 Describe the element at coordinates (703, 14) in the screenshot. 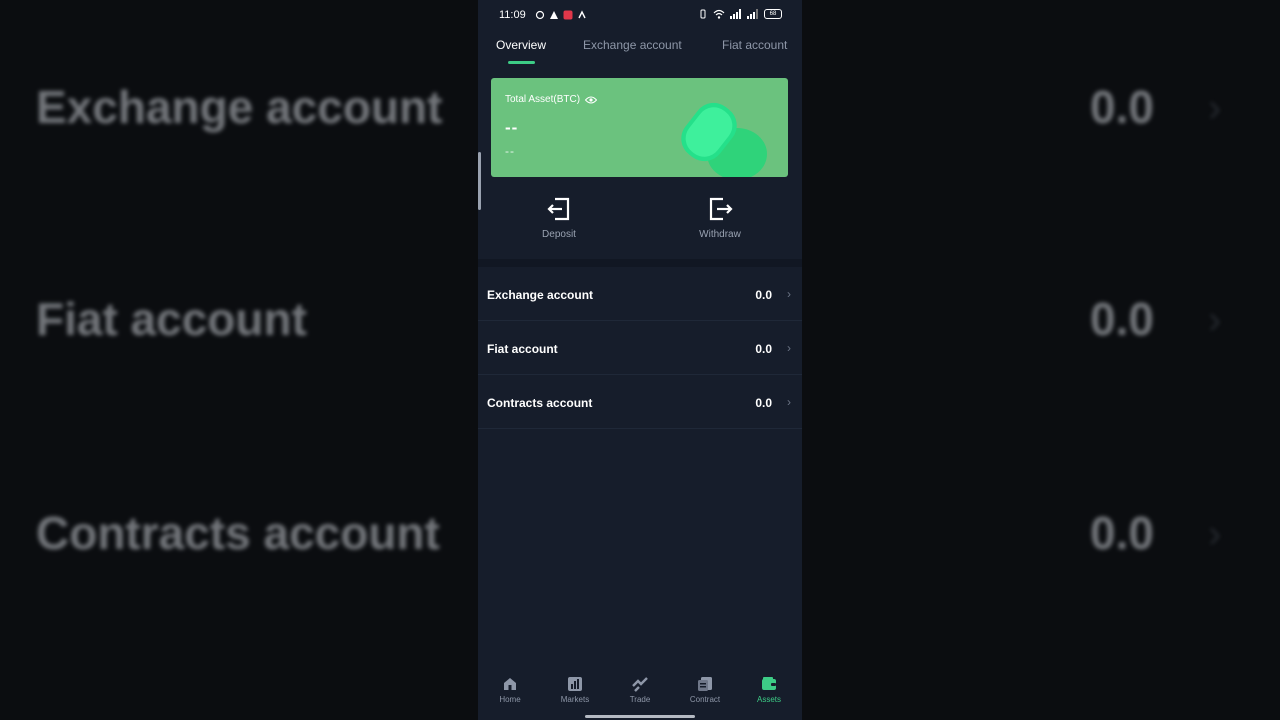

I see `vibrate-icon` at that location.